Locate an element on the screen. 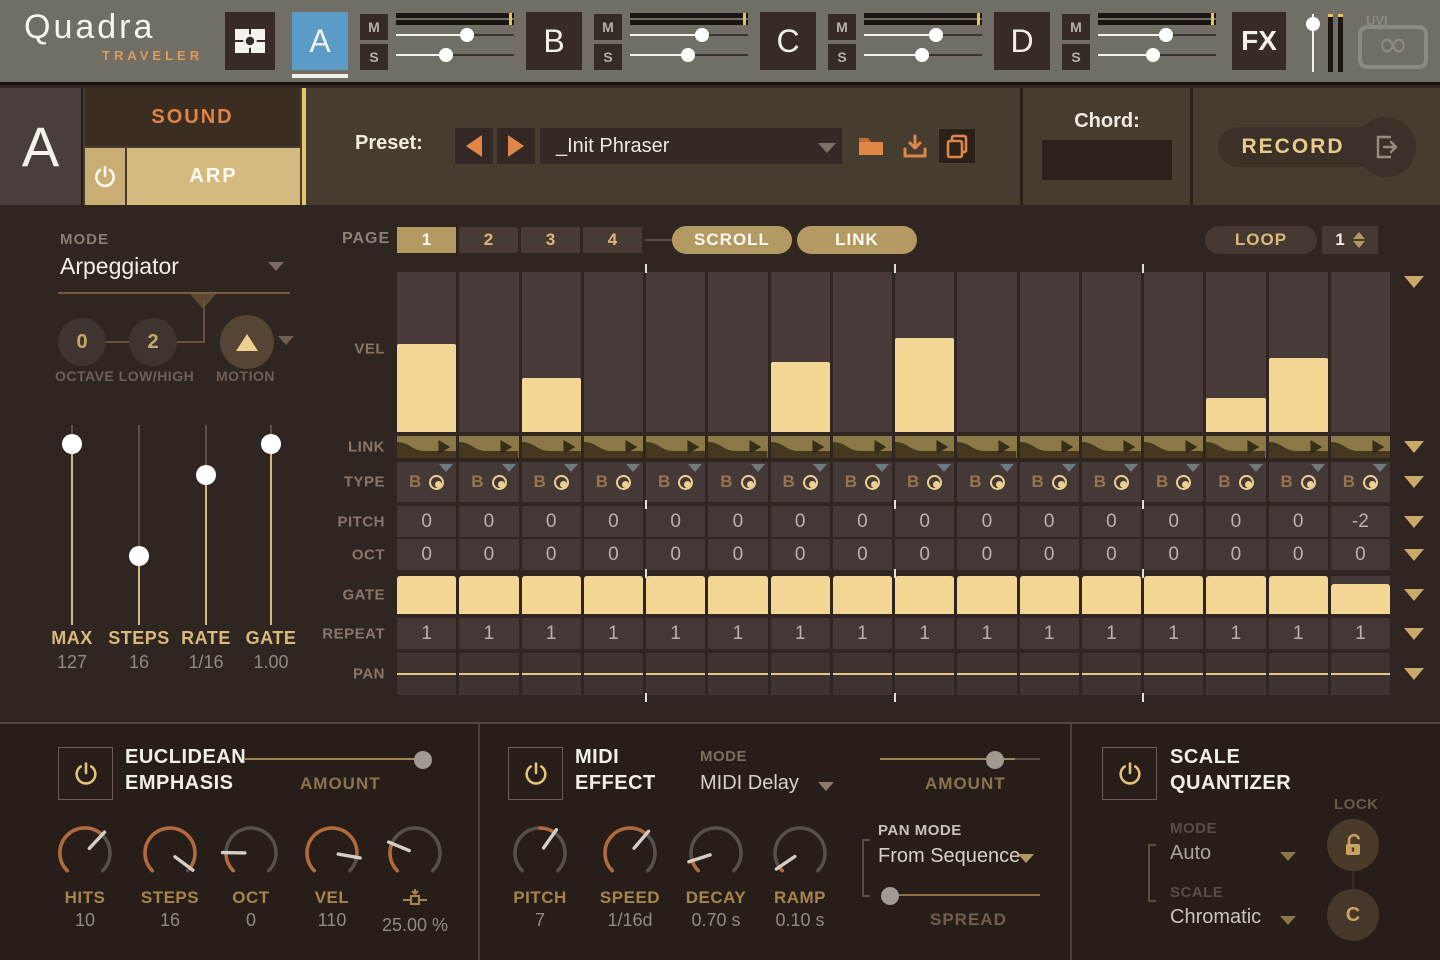  type-step-9: B is located at coordinates (925, 482).